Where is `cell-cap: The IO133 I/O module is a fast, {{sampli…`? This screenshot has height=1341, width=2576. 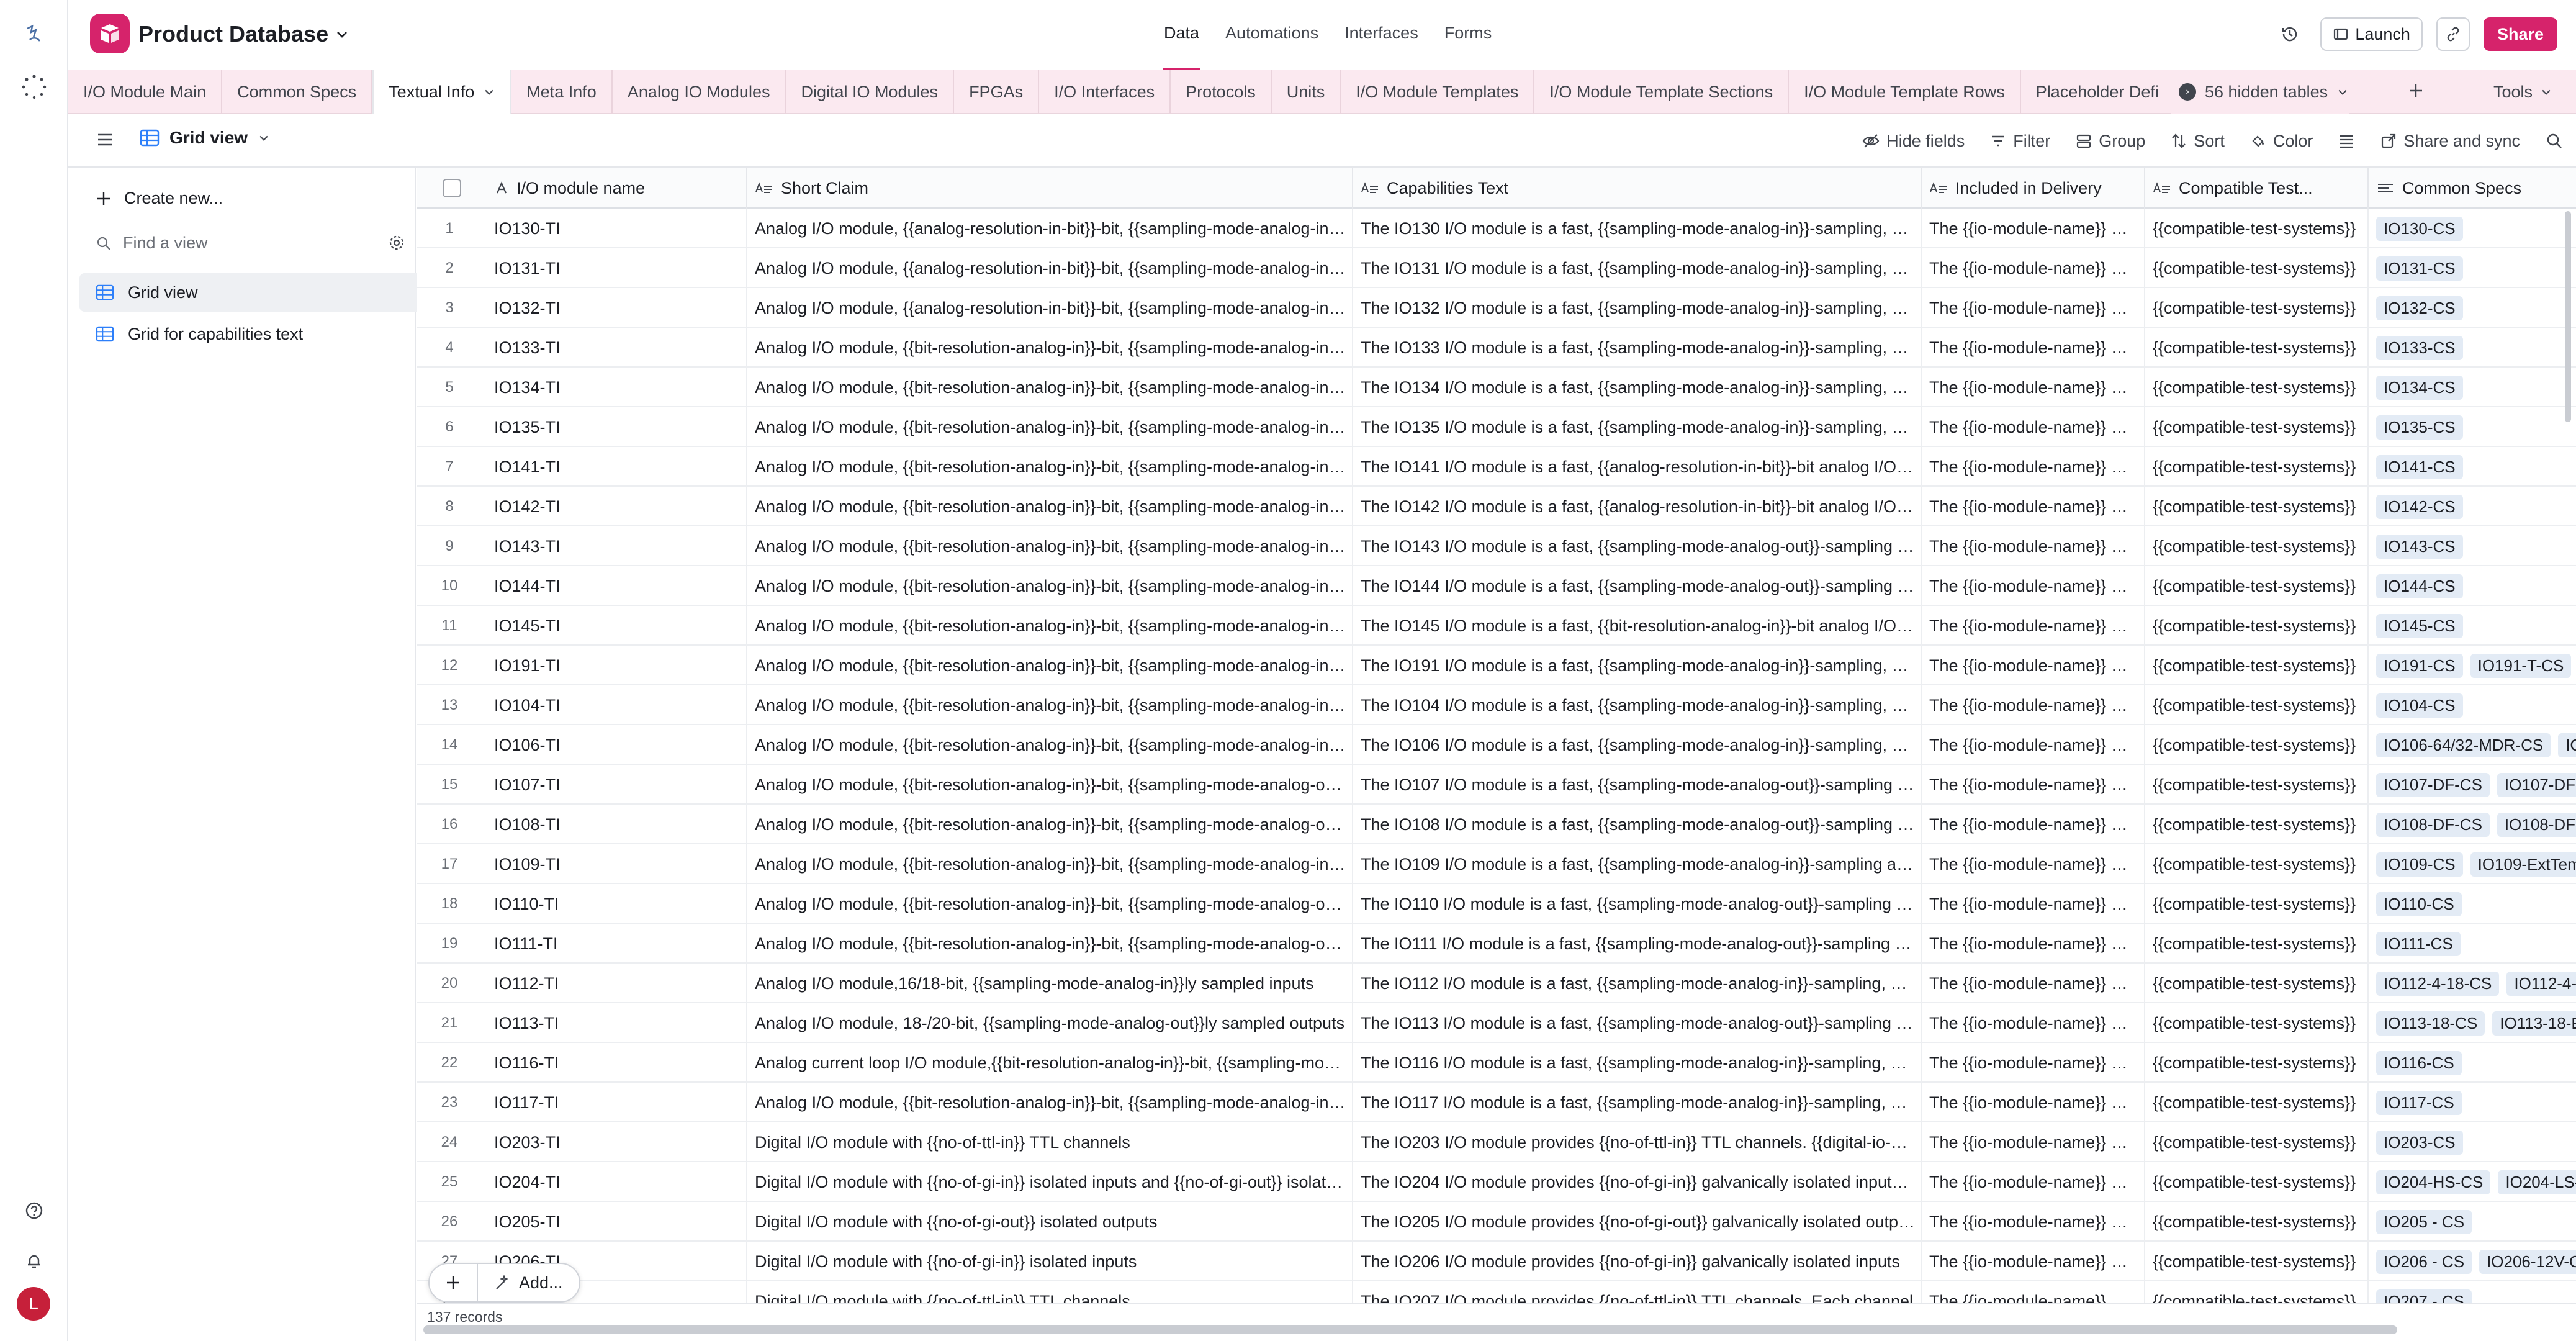
cell-cap: The IO133 I/O module is a fast, {{sampli… is located at coordinates (1637, 348).